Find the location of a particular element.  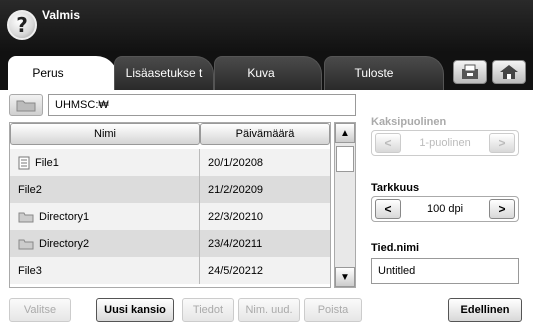

cell-name: Directory1 is located at coordinates (105, 216).